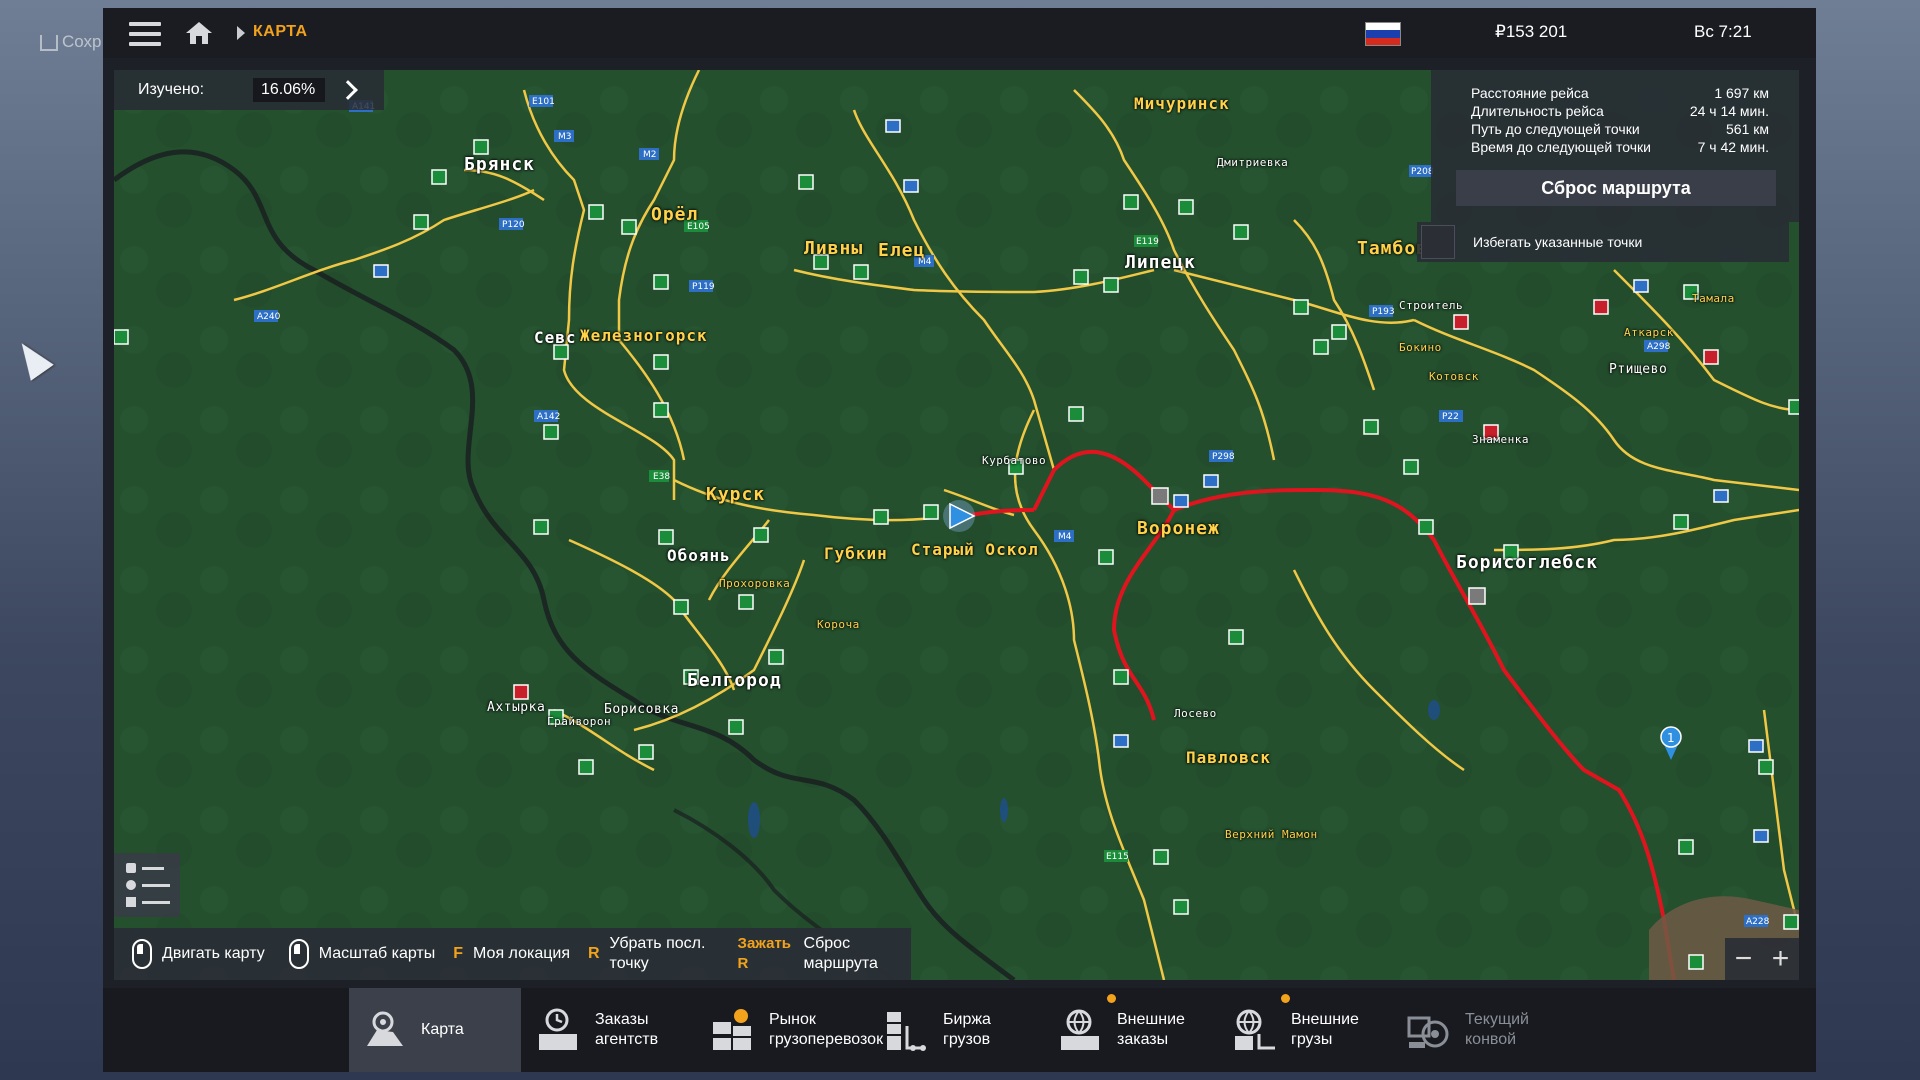  I want to click on city-label: Железногорск, so click(644, 335).